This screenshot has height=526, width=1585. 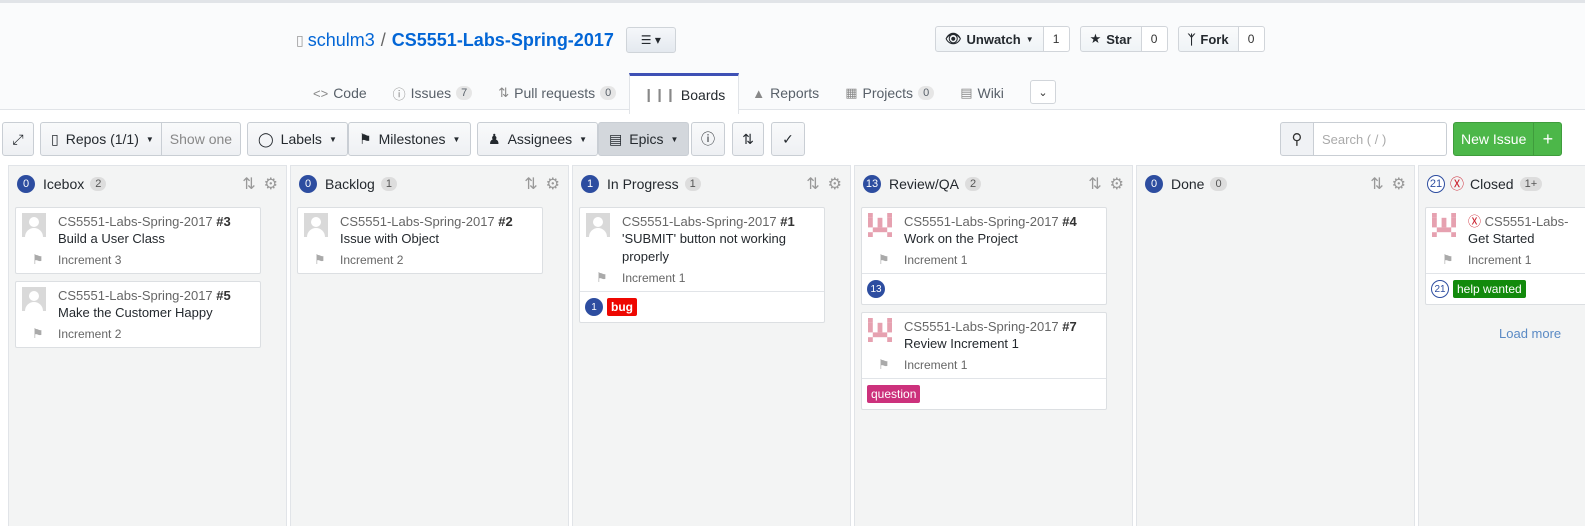 I want to click on card-estimate-badge: 13, so click(x=876, y=289).